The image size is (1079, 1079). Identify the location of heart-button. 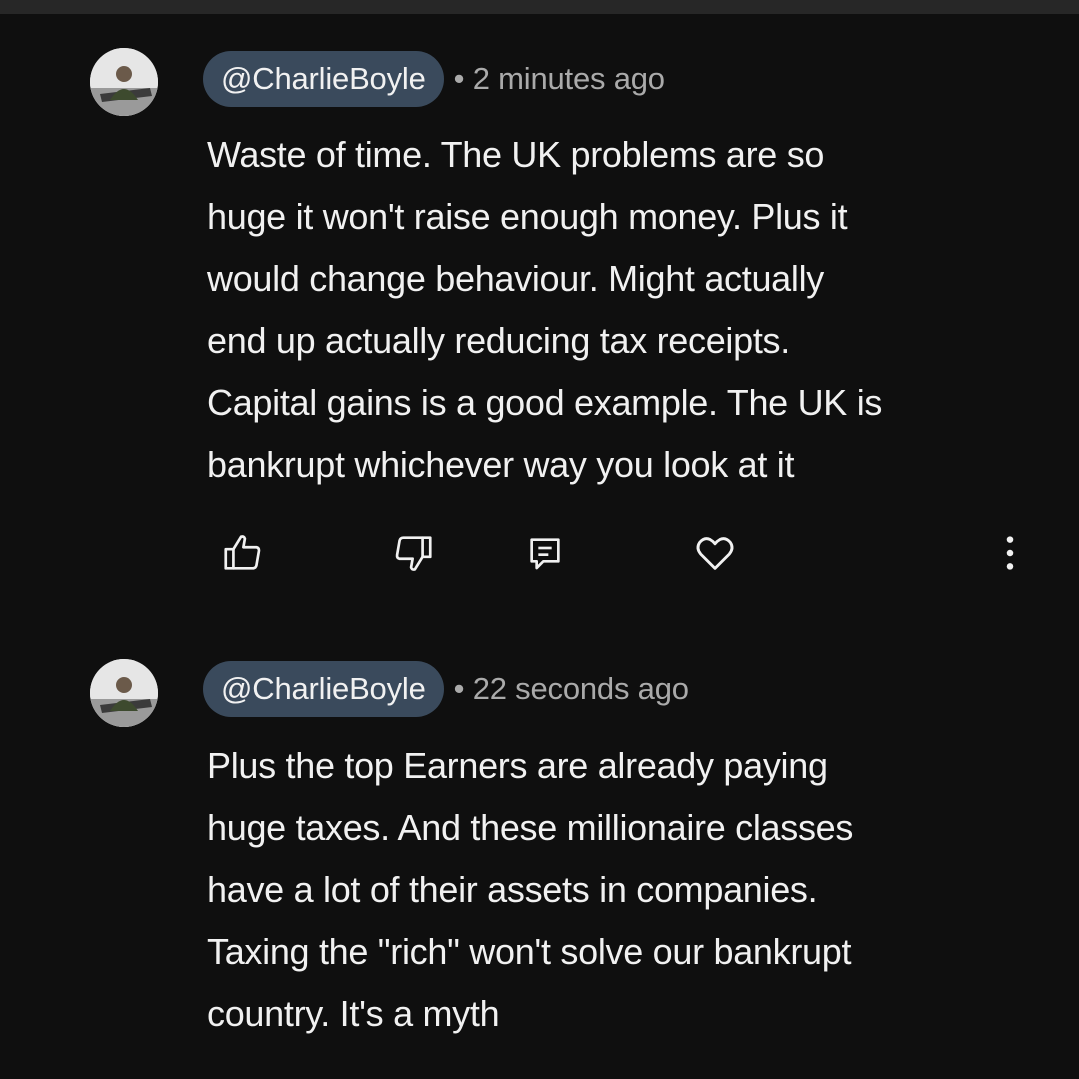
(715, 553).